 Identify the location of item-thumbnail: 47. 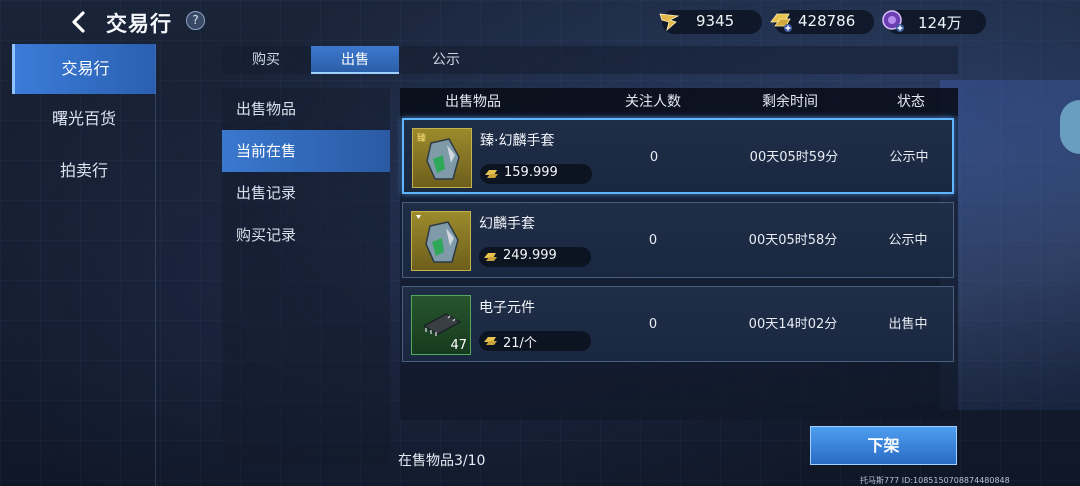
(441, 325).